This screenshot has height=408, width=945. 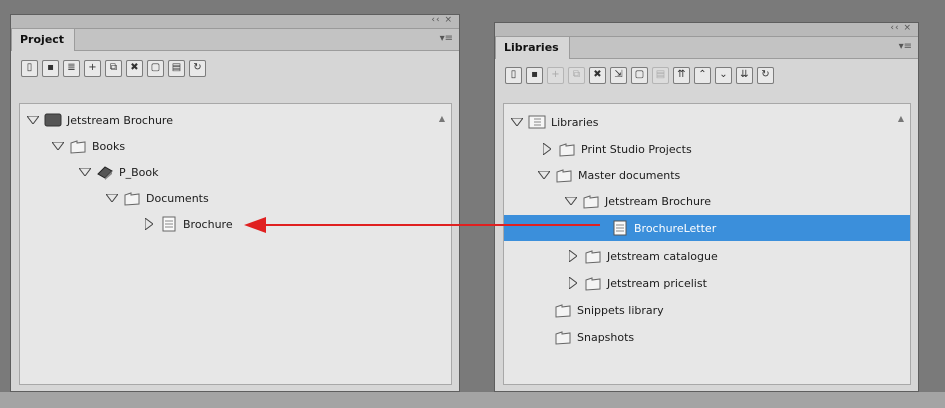 I want to click on tree-item-label: P_Book, so click(x=139, y=172).